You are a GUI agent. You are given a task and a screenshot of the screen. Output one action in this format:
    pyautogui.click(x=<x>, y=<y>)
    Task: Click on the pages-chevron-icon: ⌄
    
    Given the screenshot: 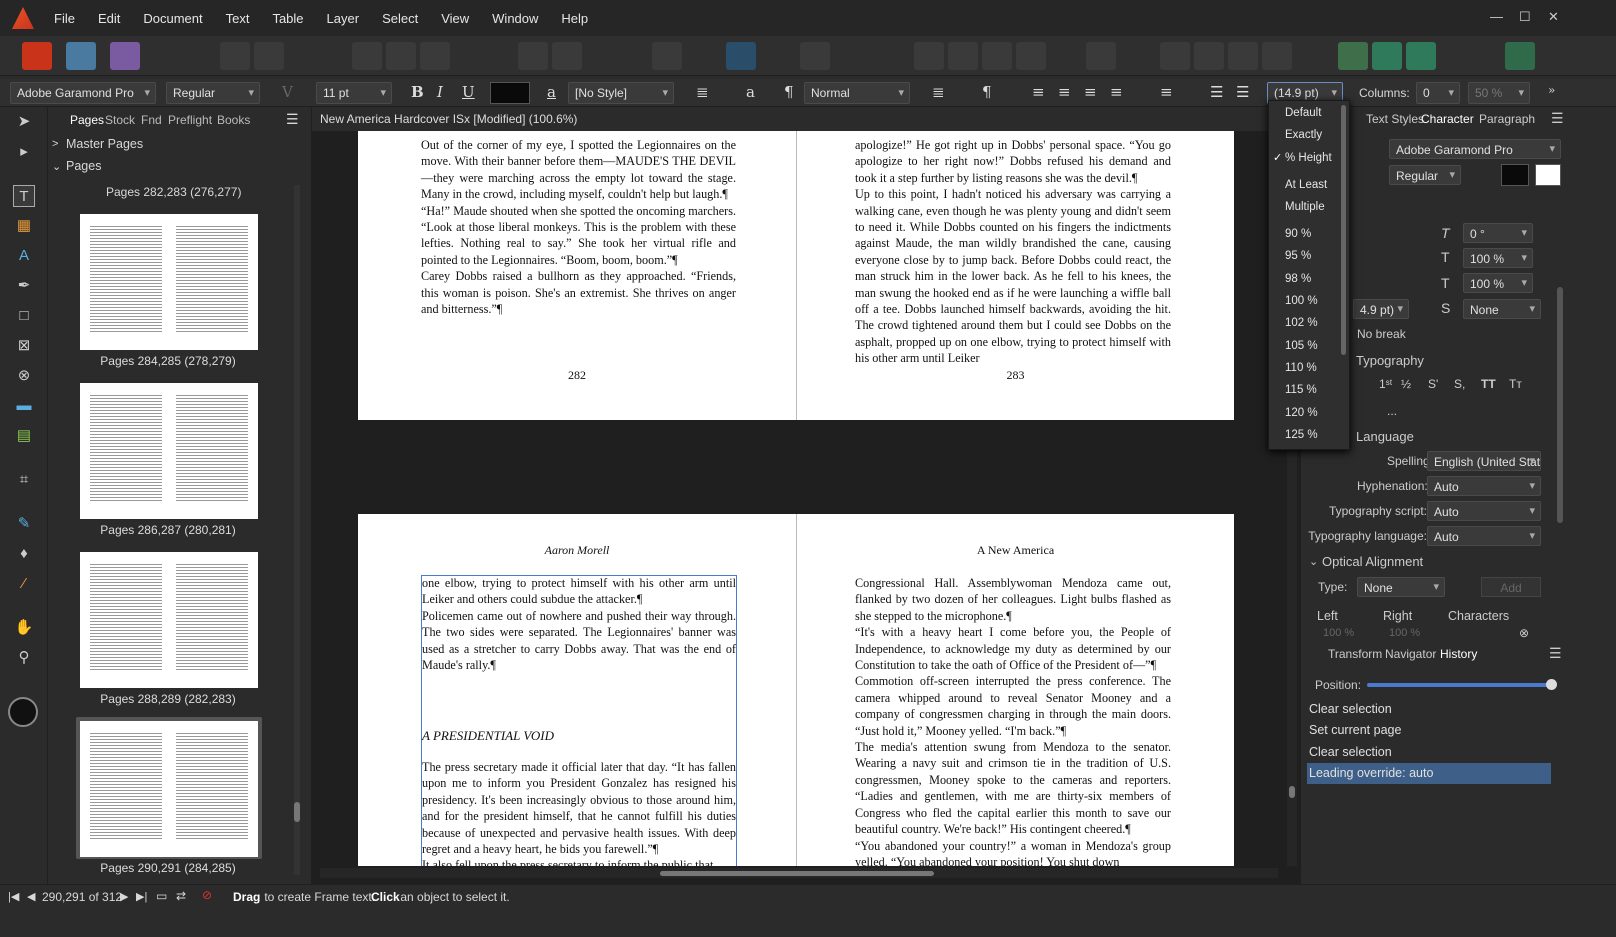 What is the action you would take?
    pyautogui.click(x=56, y=166)
    